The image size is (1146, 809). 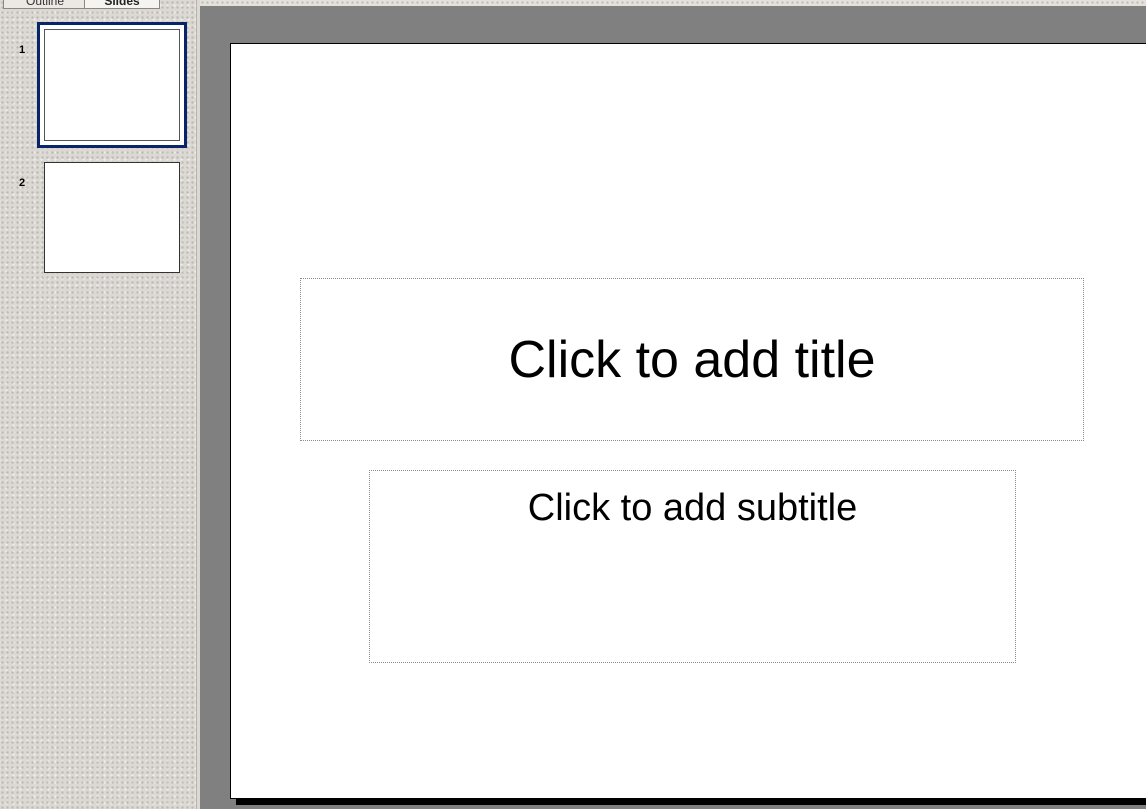 I want to click on slide-thumbnail-1-selected, so click(x=112, y=85).